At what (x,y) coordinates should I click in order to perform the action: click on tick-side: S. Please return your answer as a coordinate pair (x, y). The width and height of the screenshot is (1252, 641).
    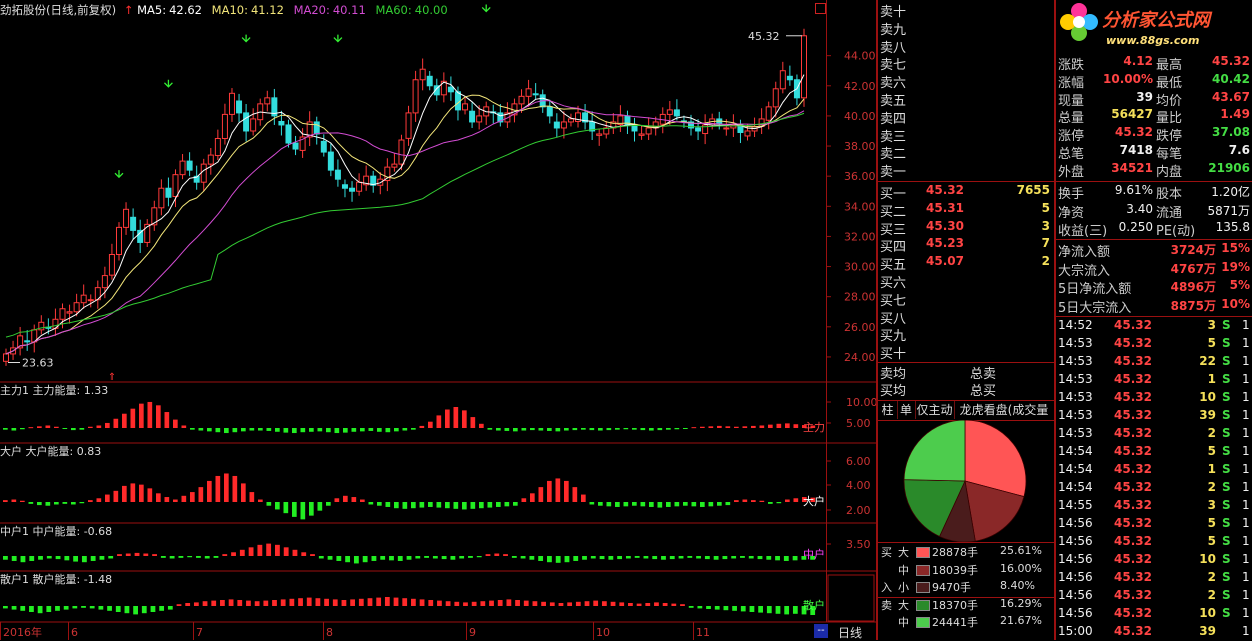
    Looking at the image, I should click on (1226, 451).